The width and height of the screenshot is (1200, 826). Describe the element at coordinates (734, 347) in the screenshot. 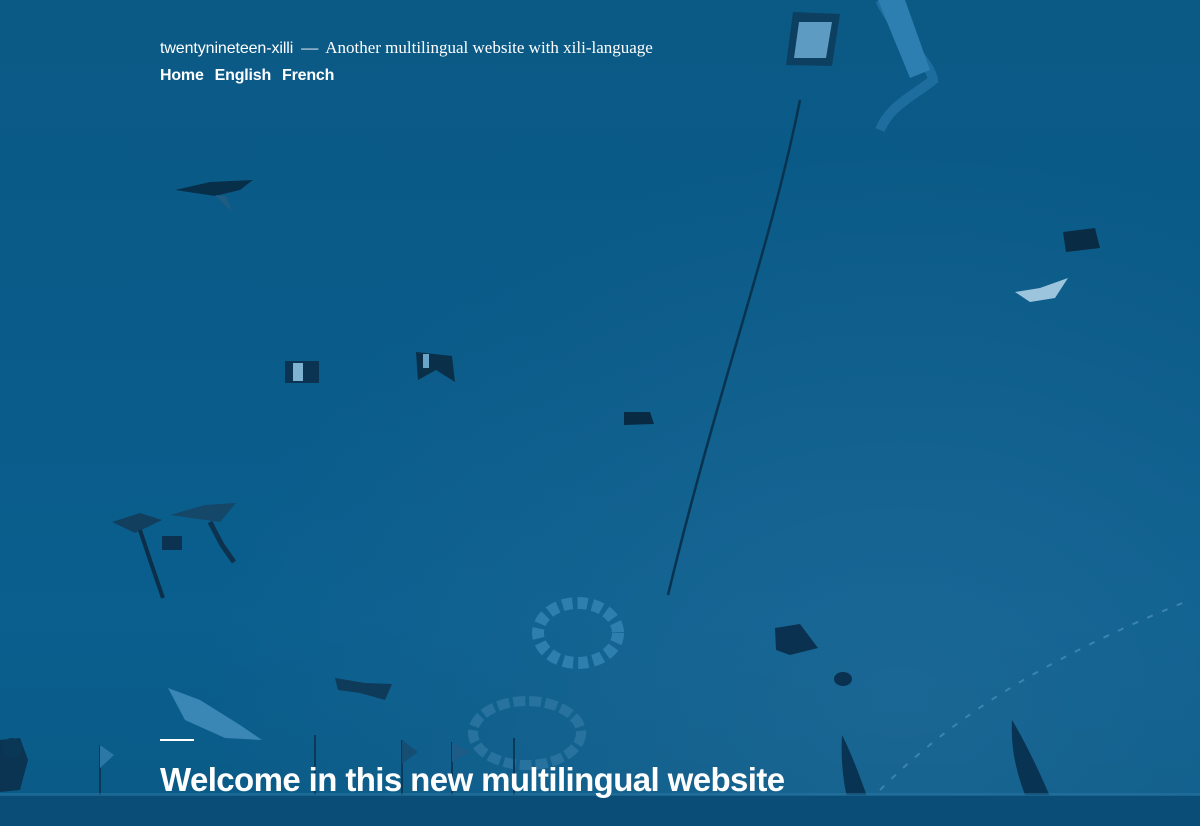

I see `kite-string` at that location.